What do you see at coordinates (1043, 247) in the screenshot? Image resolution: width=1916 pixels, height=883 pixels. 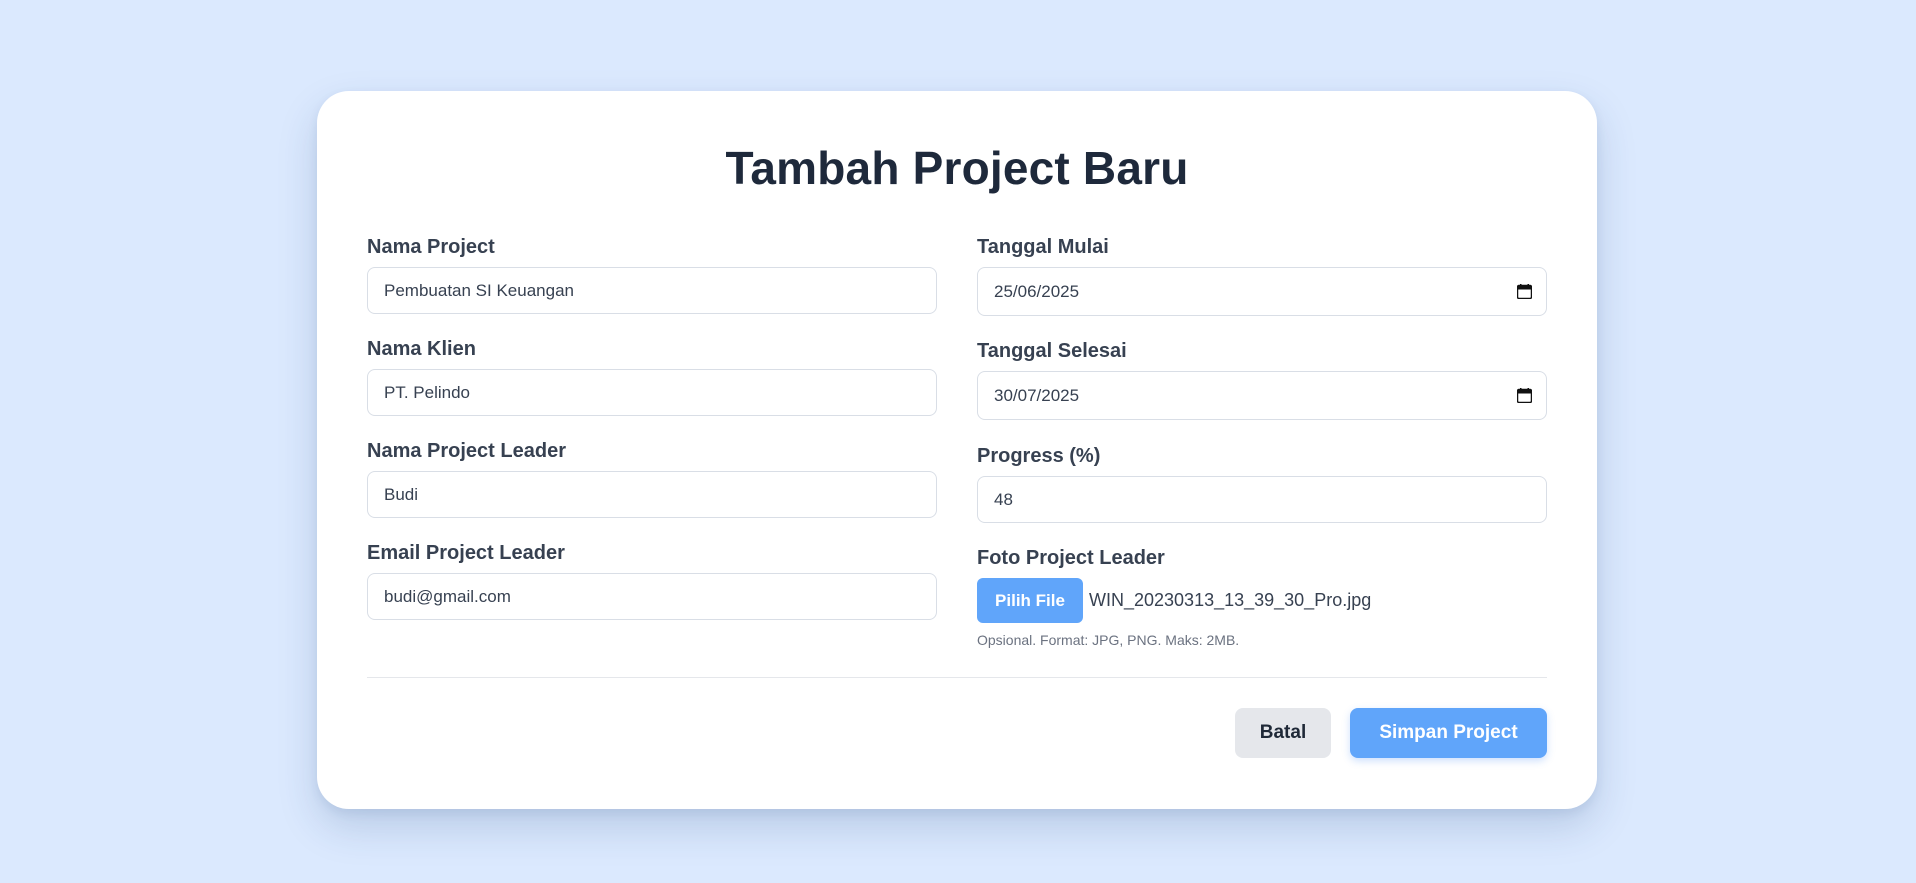 I see `tanggal-mulai-label: Tanggal Mulai` at bounding box center [1043, 247].